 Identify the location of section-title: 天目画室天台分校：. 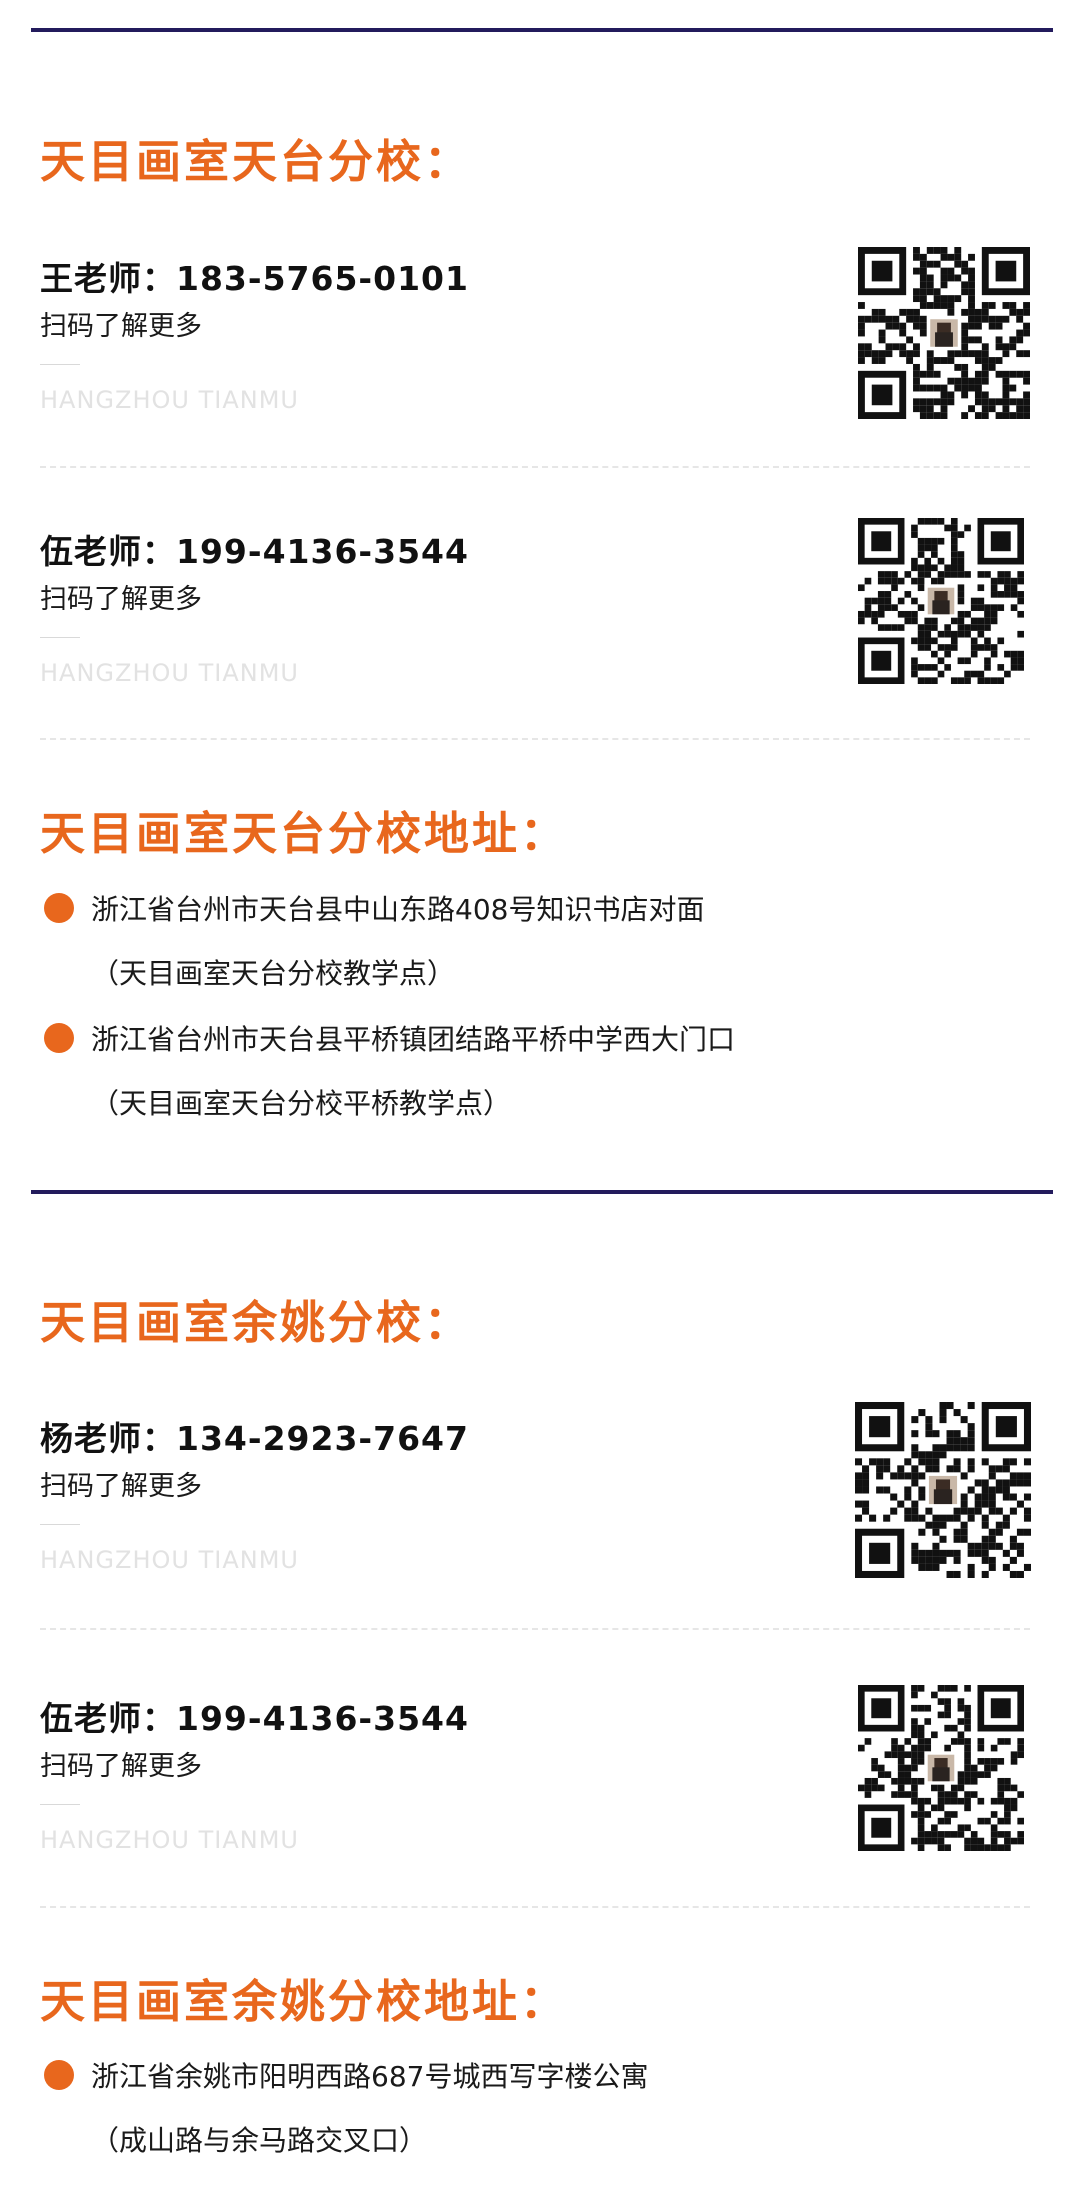
(256, 161).